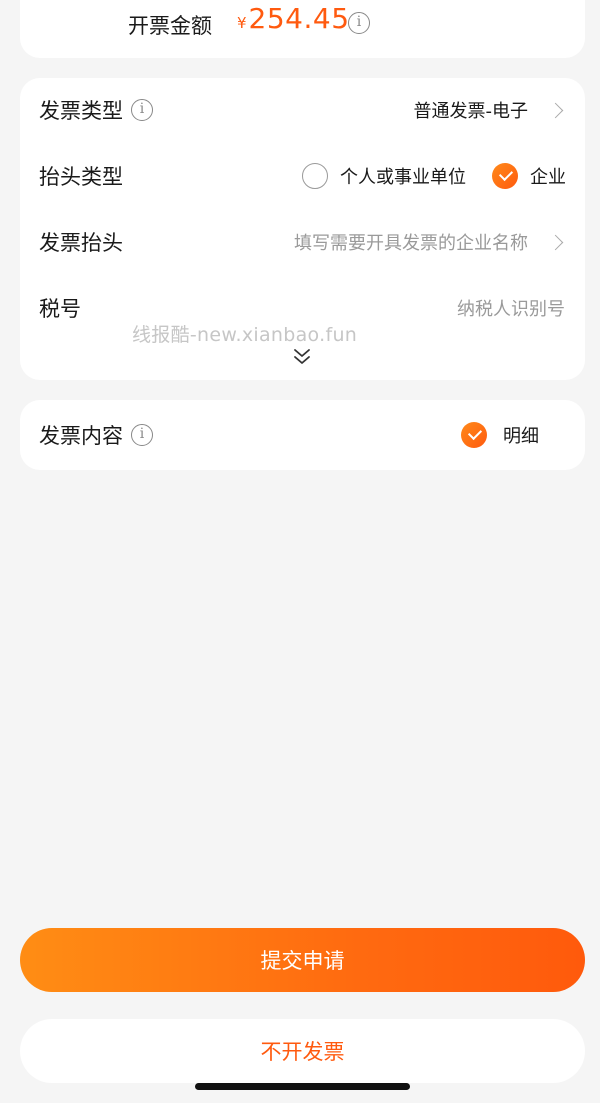  Describe the element at coordinates (81, 243) in the screenshot. I see `invoice-title-label: 发票抬头` at that location.